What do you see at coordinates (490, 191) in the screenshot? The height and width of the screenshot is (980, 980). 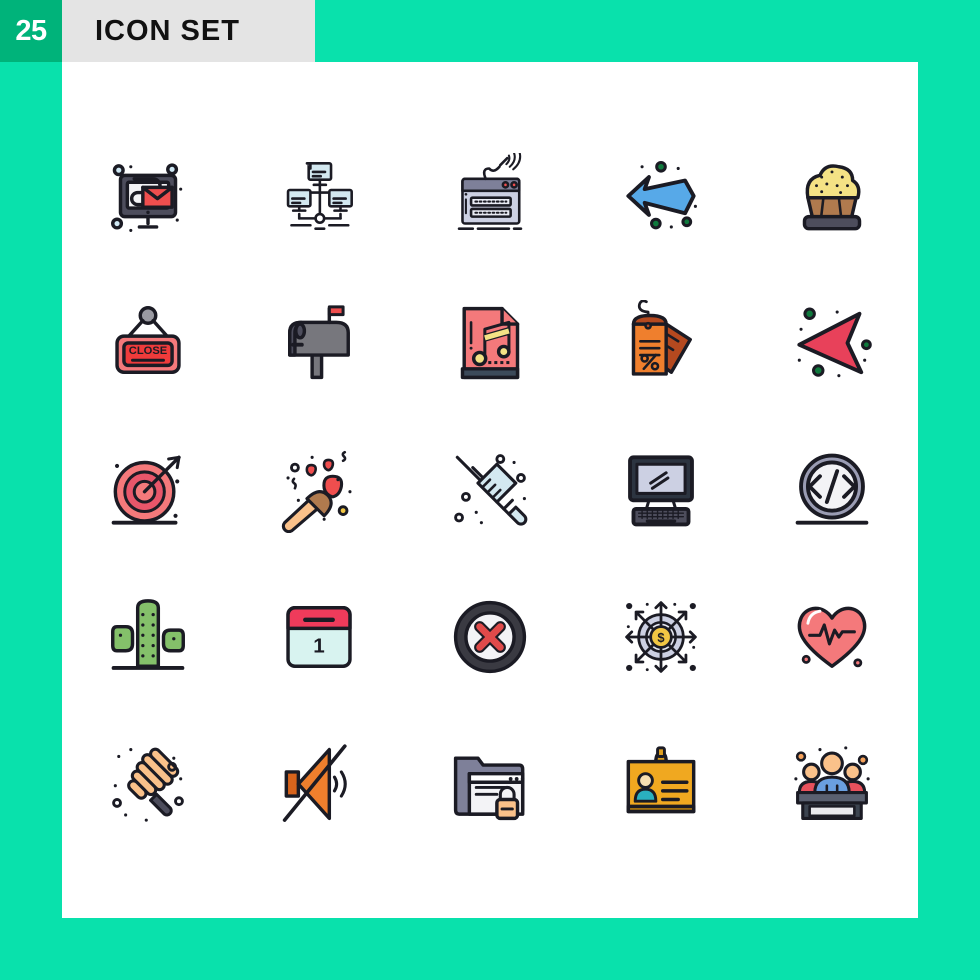 I see `wireless-router-icon` at bounding box center [490, 191].